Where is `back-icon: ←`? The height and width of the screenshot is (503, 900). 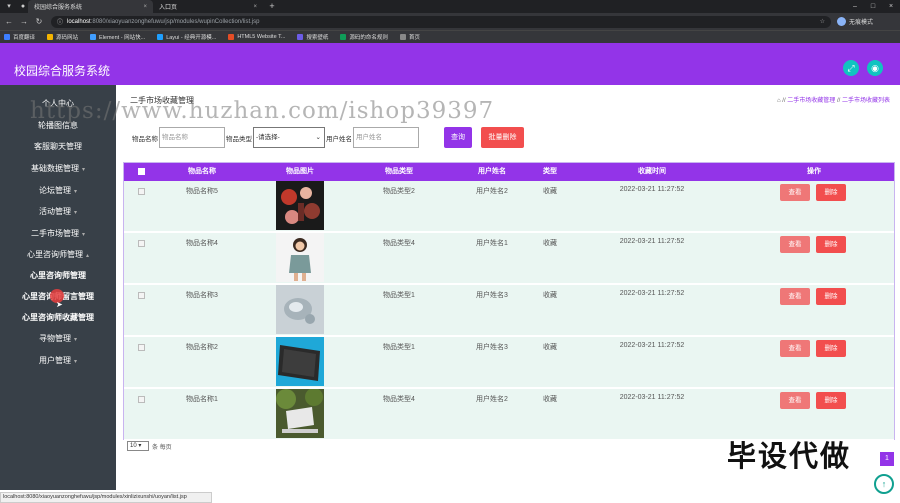
back-icon: ← is located at coordinates (9, 21).